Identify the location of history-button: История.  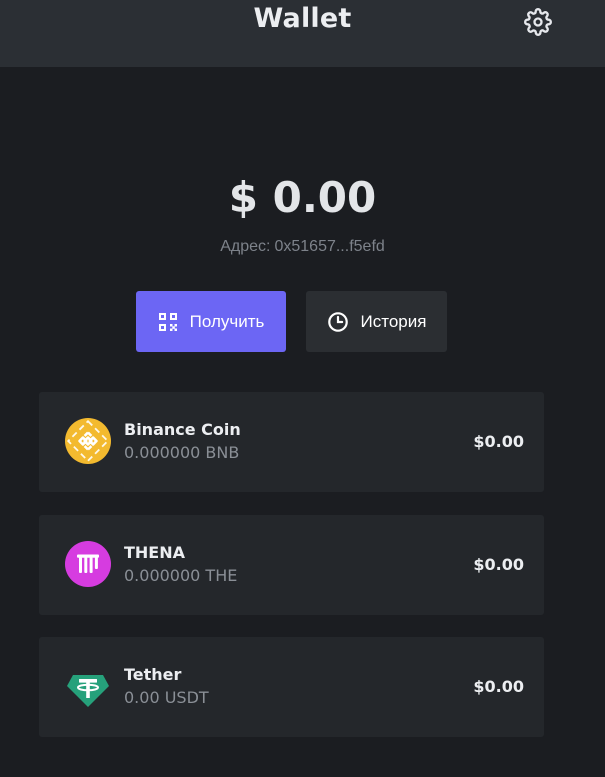
(376, 321).